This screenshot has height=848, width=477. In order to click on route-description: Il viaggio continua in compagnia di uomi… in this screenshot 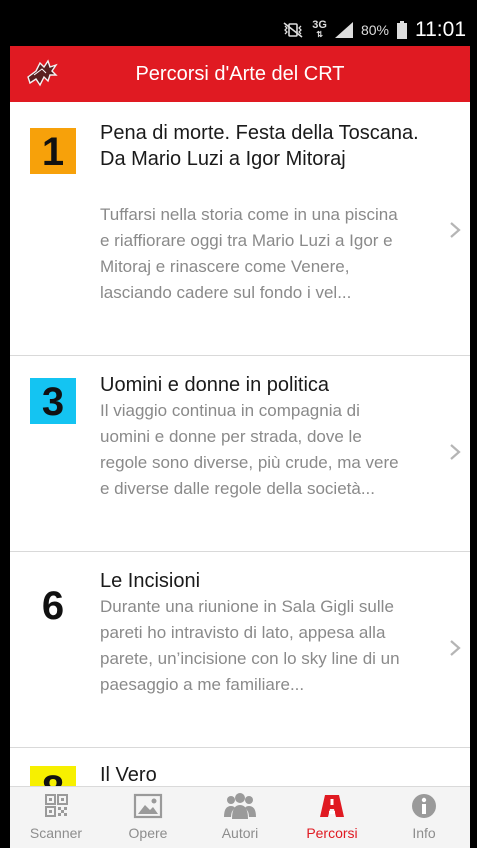, I will do `click(249, 449)`.